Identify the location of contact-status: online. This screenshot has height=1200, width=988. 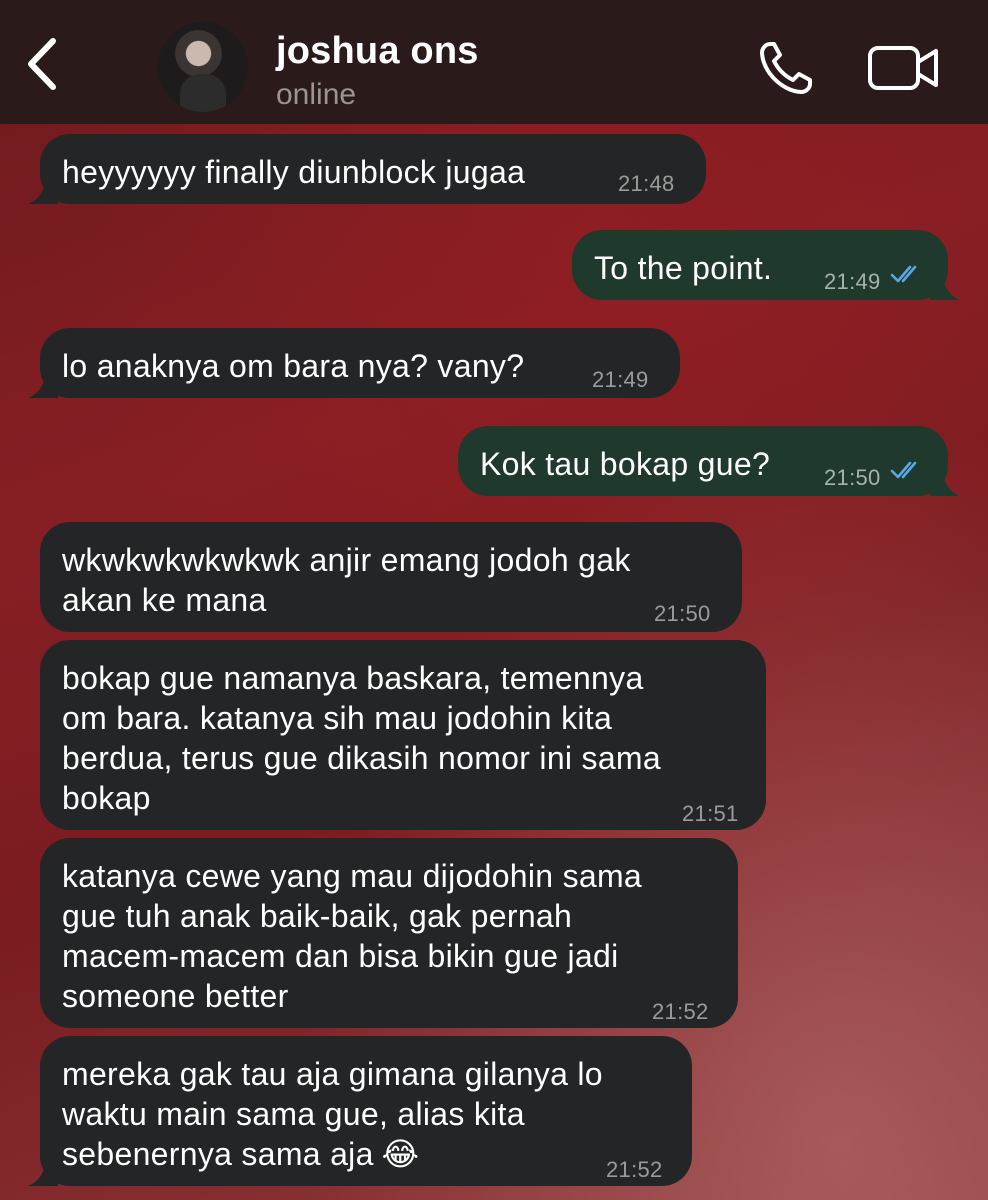
(316, 94).